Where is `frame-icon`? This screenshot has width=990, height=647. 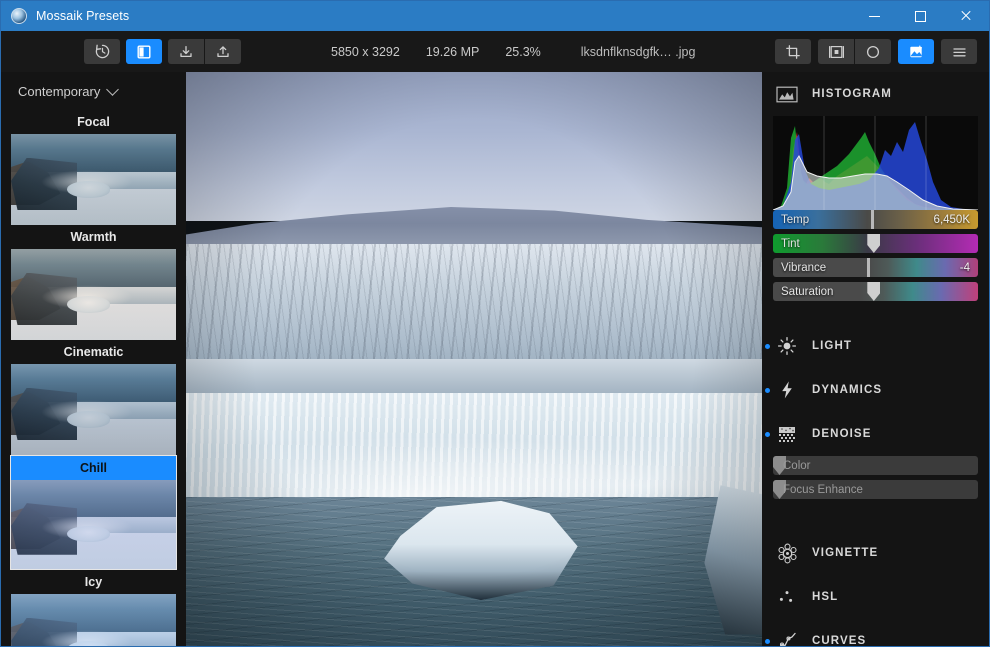
frame-icon is located at coordinates (836, 51).